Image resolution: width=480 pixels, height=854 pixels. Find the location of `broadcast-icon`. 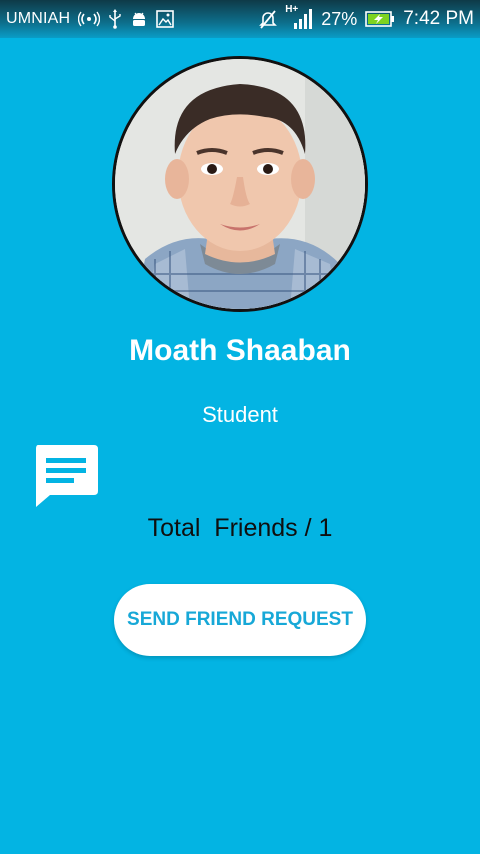

broadcast-icon is located at coordinates (89, 19).